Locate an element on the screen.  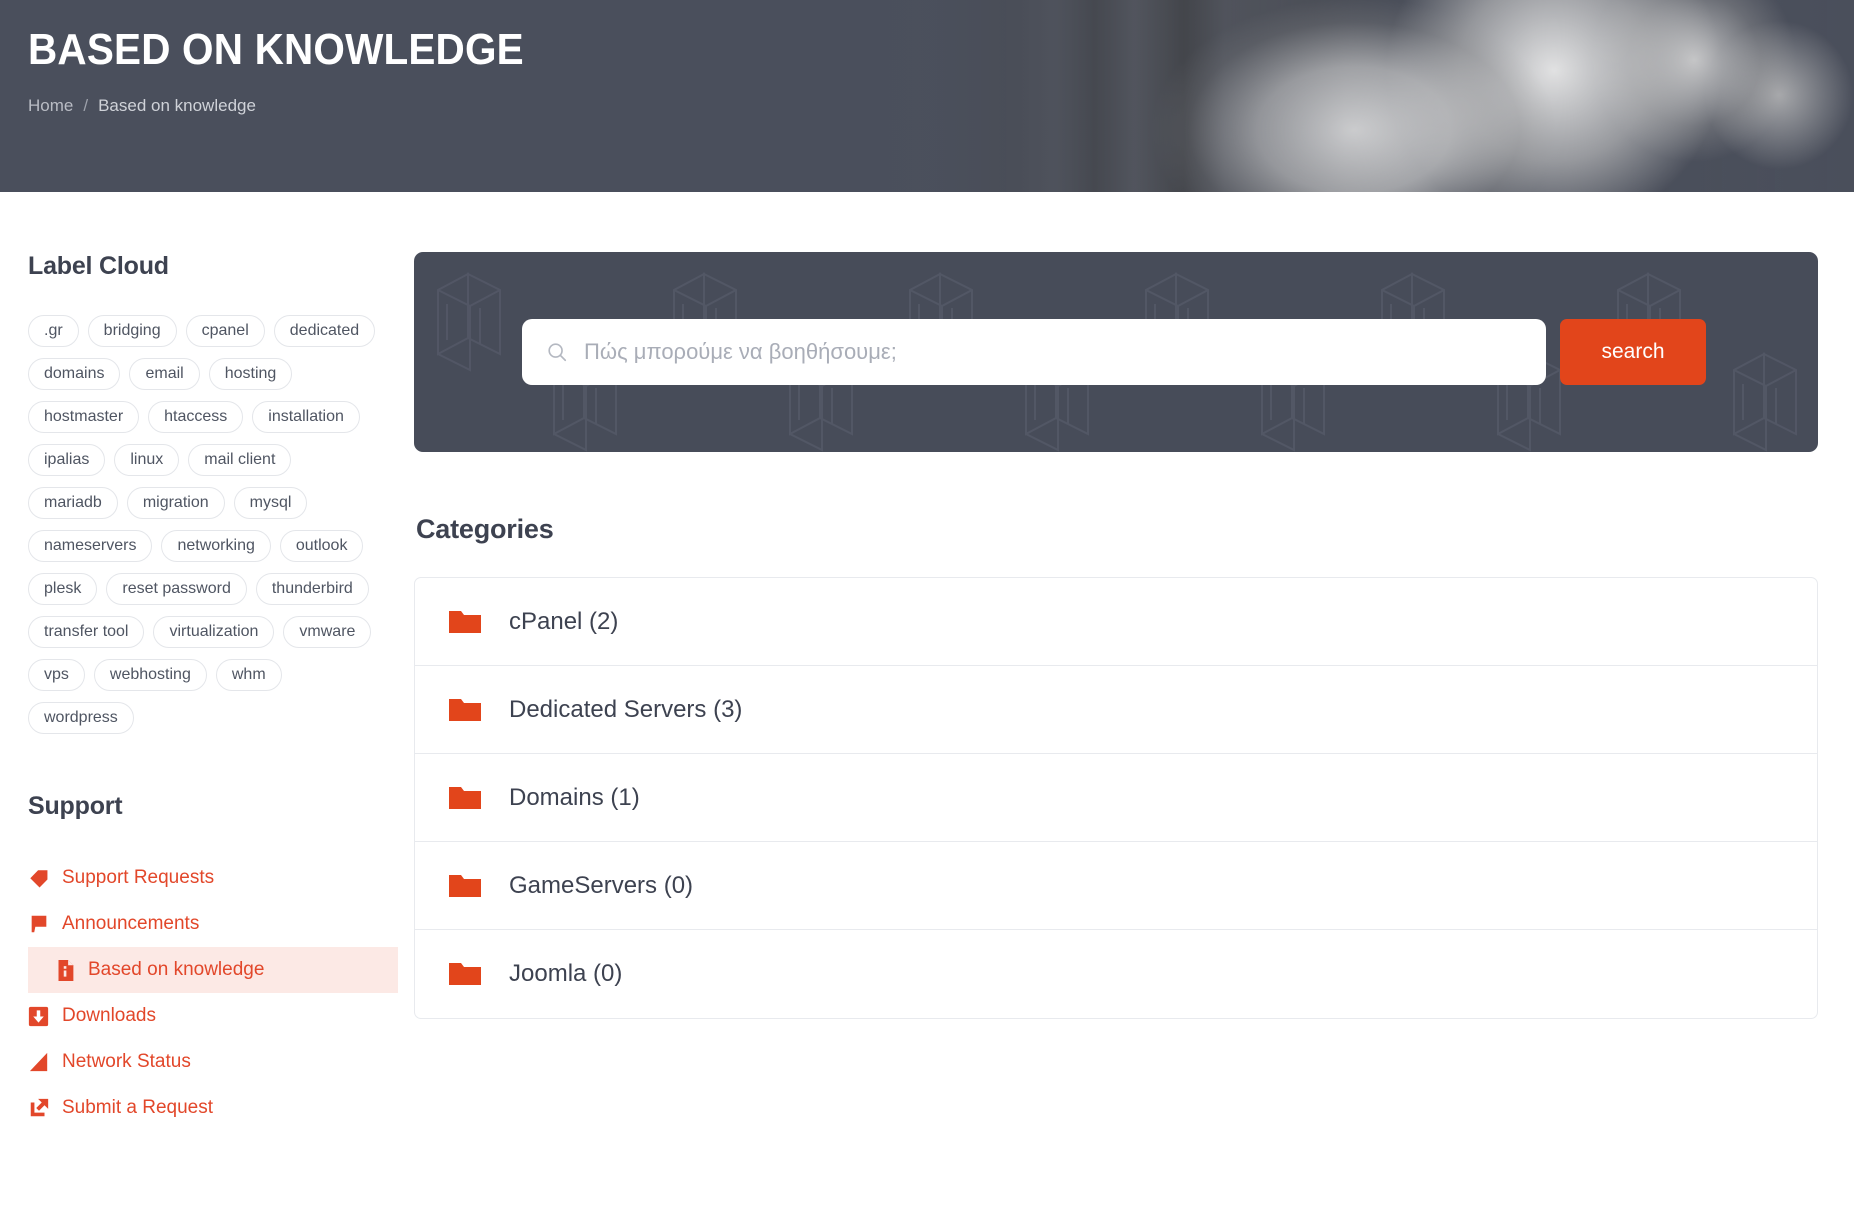
category-label: Domains (1) is located at coordinates (574, 797).